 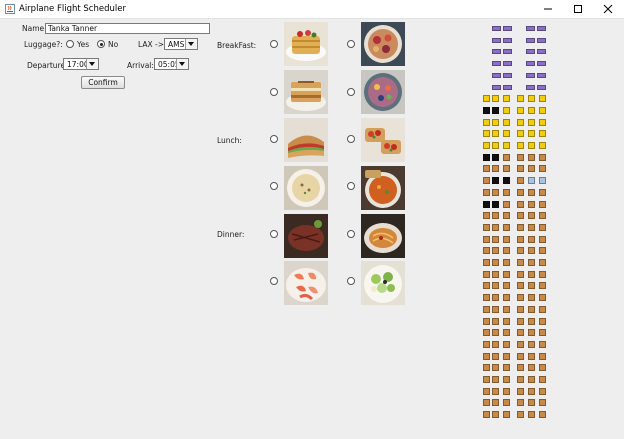 What do you see at coordinates (383, 236) in the screenshot?
I see `pasta-icon` at bounding box center [383, 236].